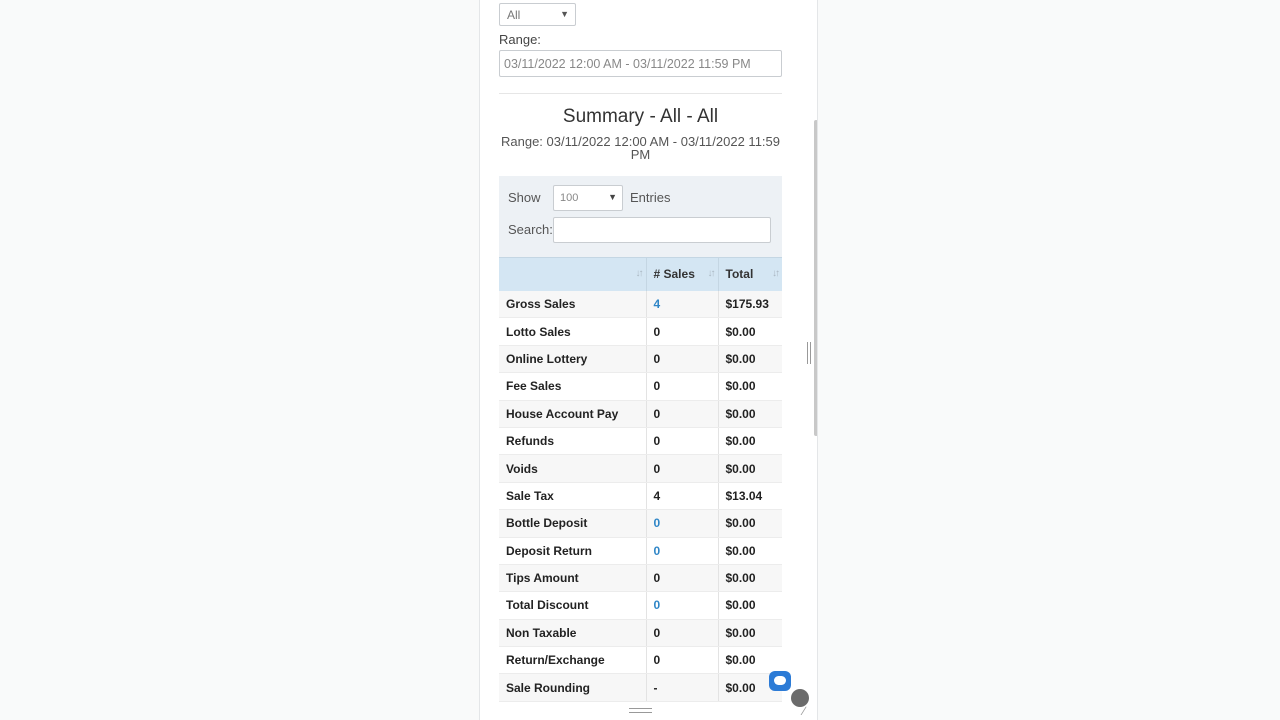  I want to click on table-row: Total Discount 0 $0.00, so click(640, 605).